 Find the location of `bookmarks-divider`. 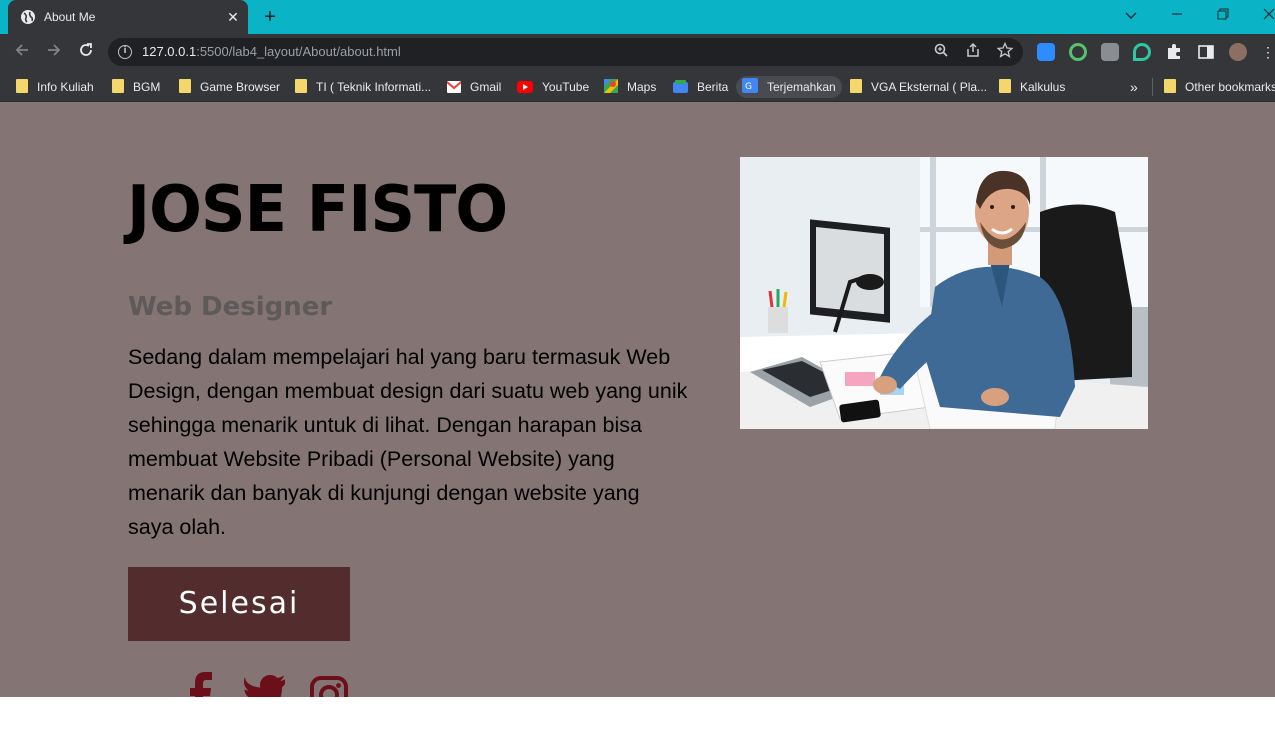

bookmarks-divider is located at coordinates (1152, 87).